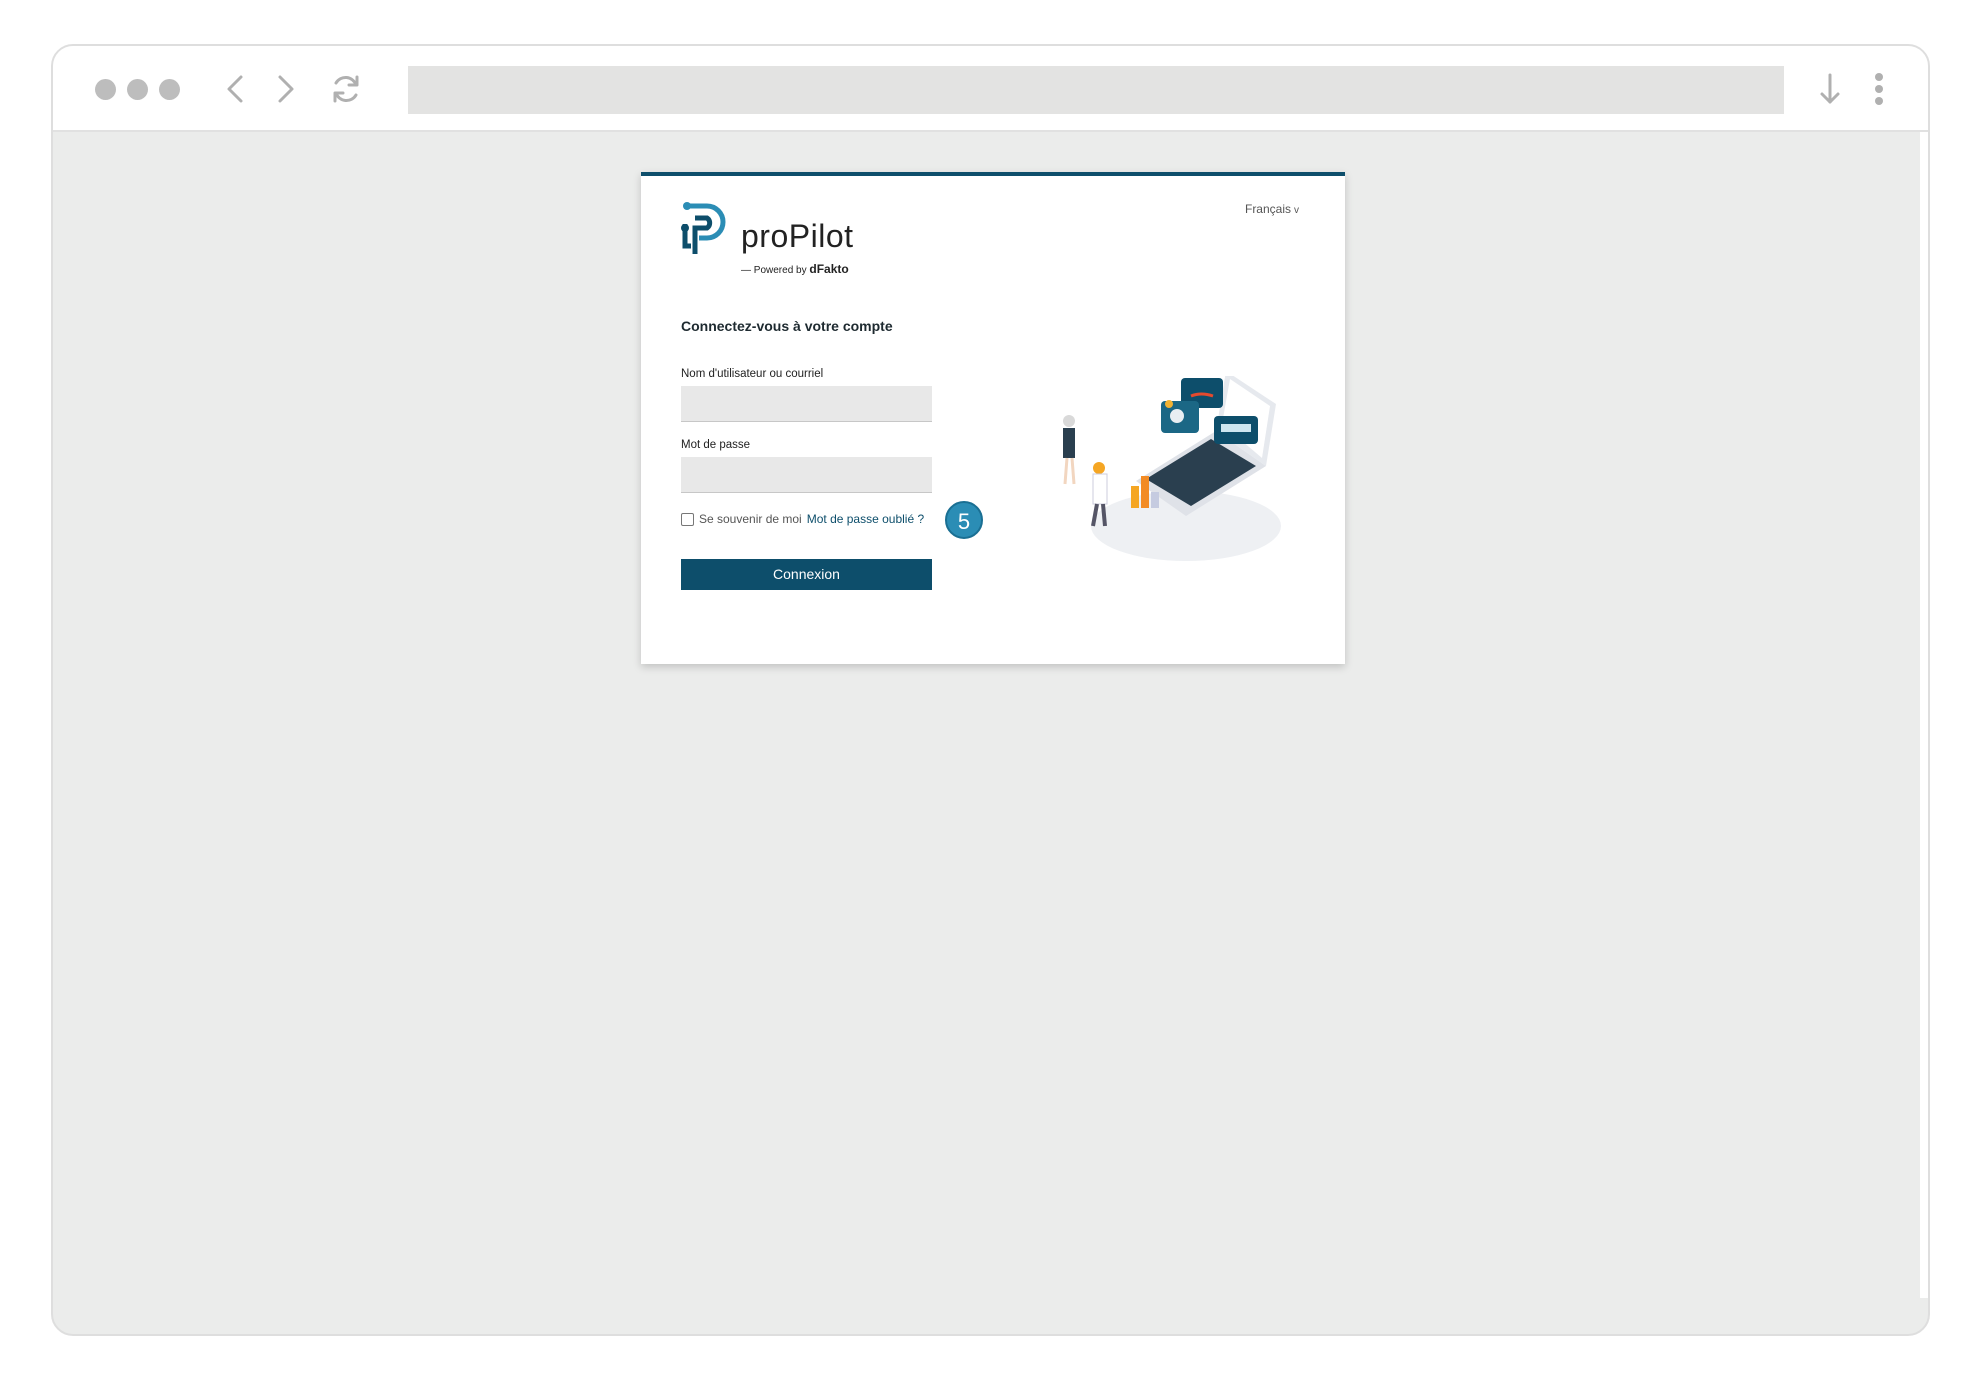  Describe the element at coordinates (806, 574) in the screenshot. I see `login-button: Connexion` at that location.